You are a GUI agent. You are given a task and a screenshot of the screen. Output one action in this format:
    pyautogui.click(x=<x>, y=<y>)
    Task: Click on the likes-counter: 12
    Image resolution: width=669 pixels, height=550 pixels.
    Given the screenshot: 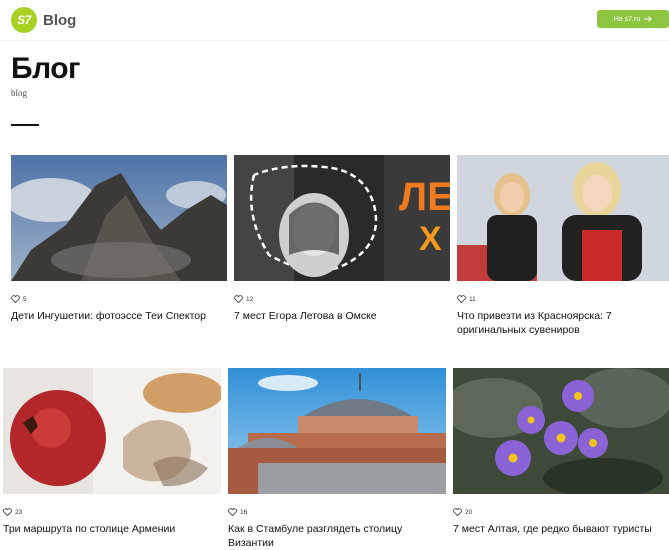 What is the action you would take?
    pyautogui.click(x=342, y=299)
    